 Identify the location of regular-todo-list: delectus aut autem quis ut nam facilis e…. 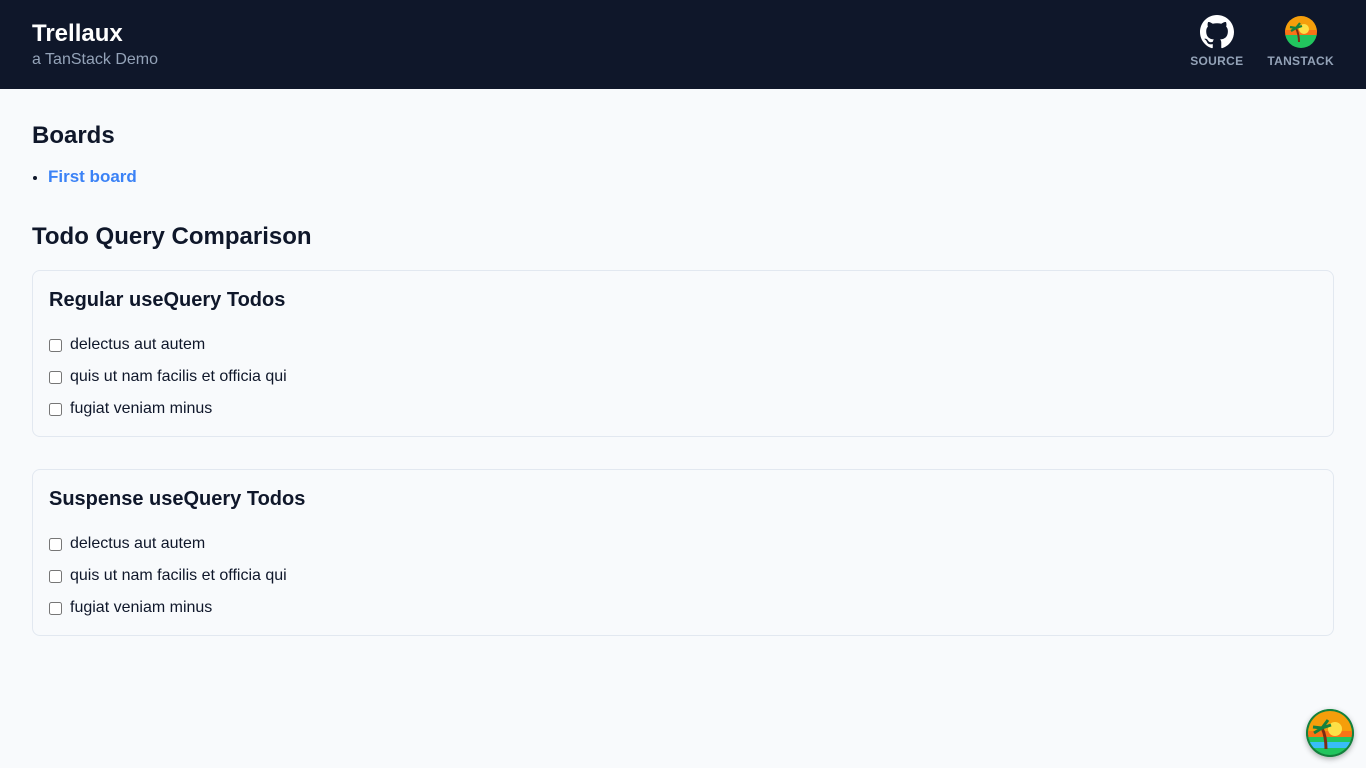
(683, 377).